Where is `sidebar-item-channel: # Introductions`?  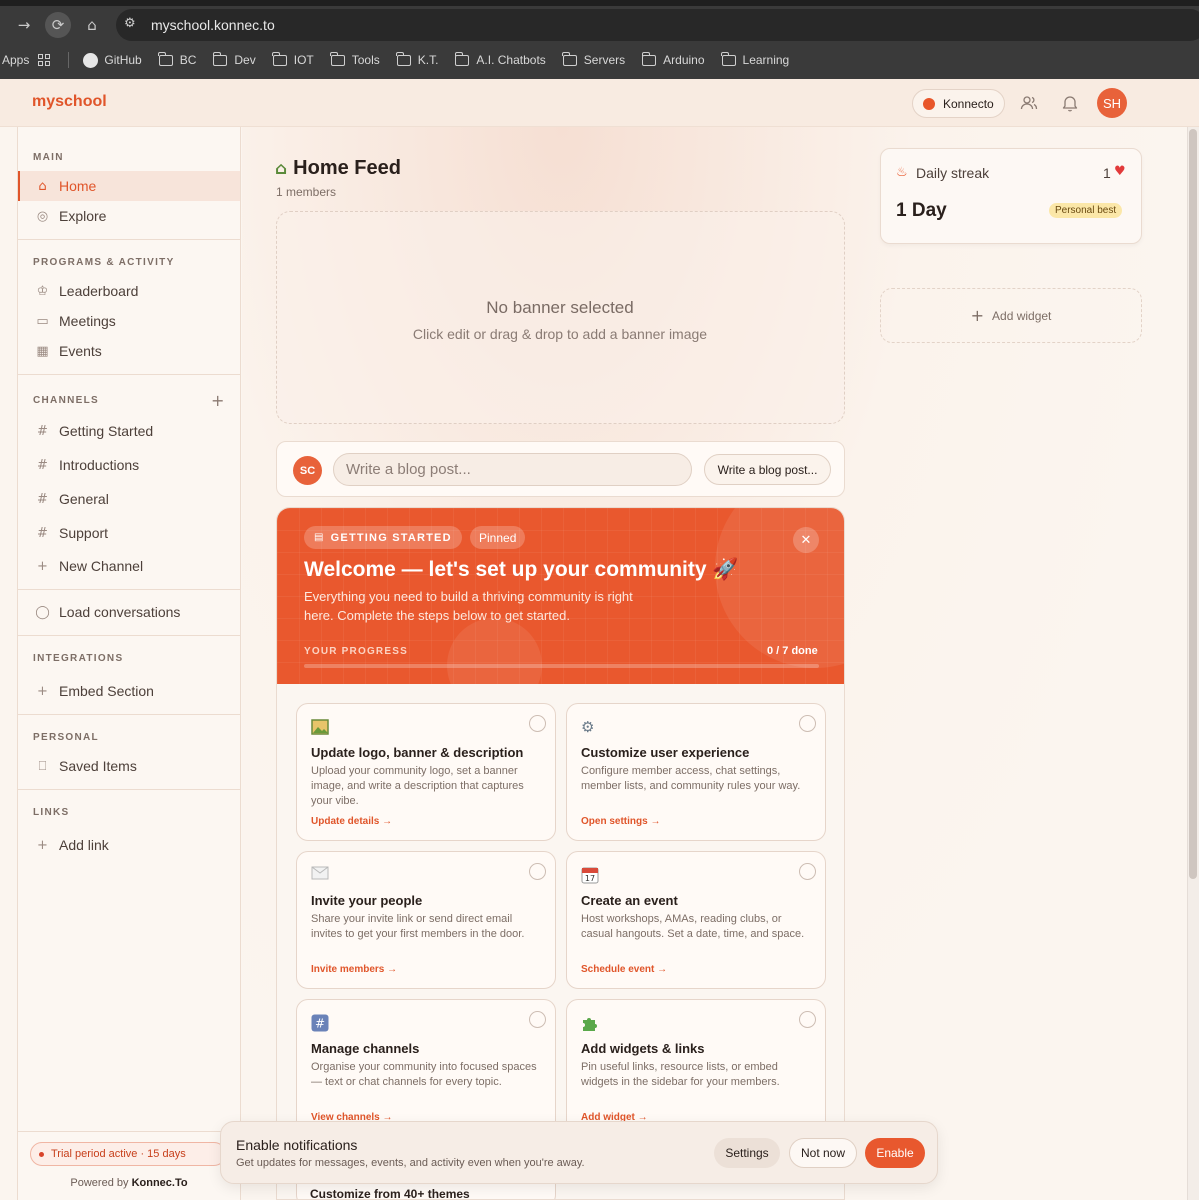
sidebar-item-channel: # Introductions is located at coordinates (129, 465).